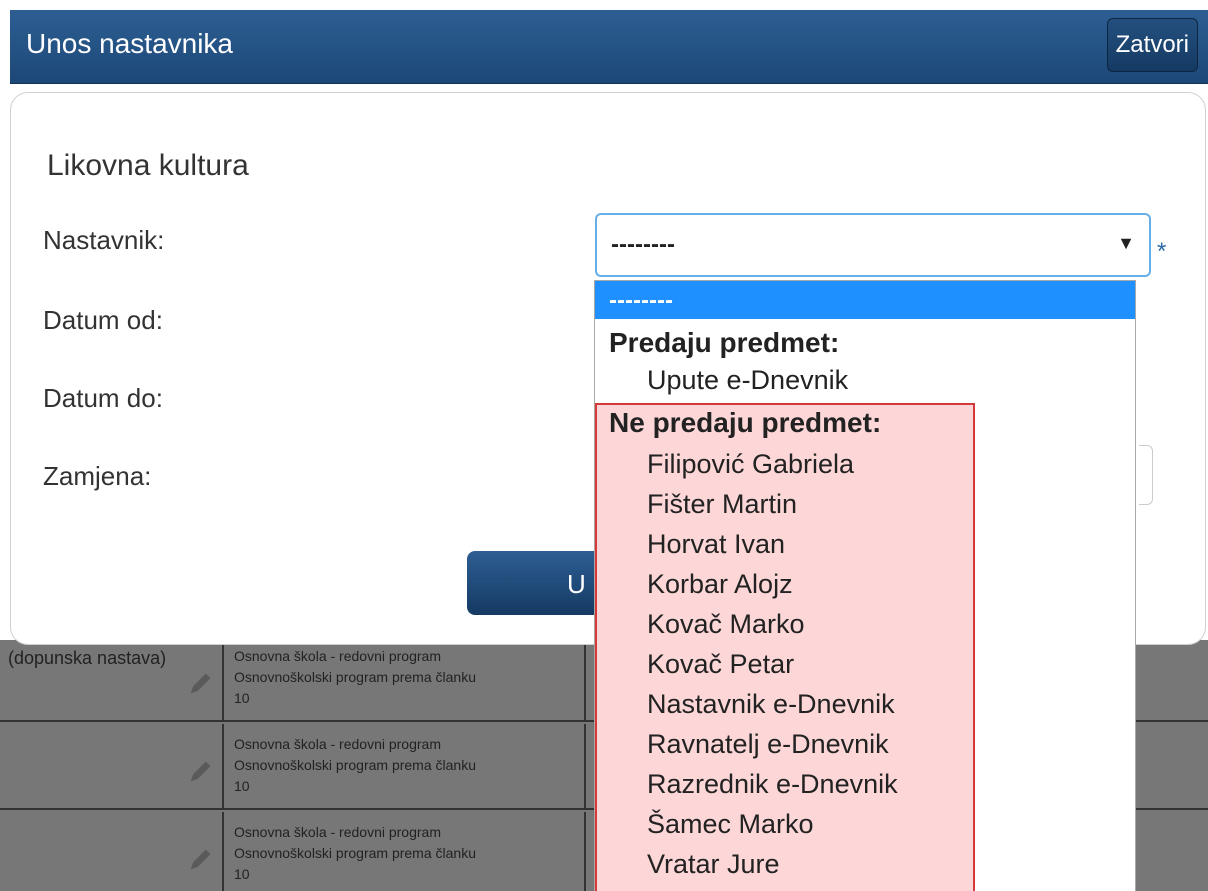 Image resolution: width=1208 pixels, height=891 pixels. What do you see at coordinates (87, 658) in the screenshot?
I see `row-label: (dopunska nastava)` at bounding box center [87, 658].